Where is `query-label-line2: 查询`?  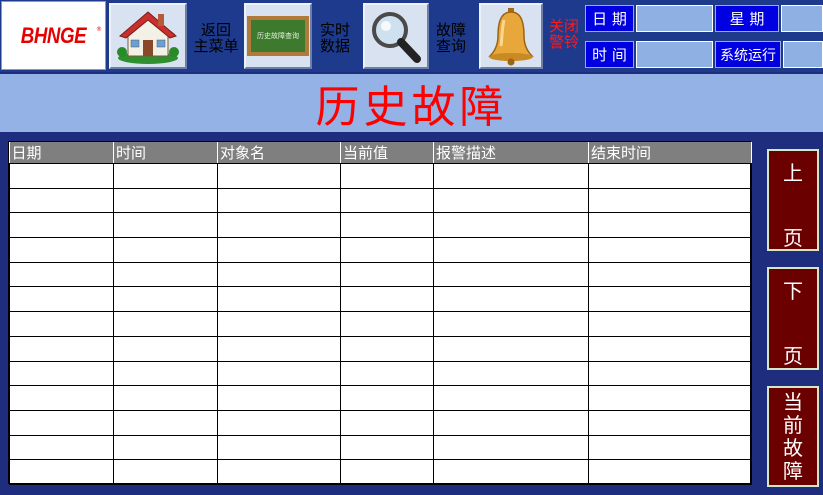
query-label-line2: 查询 is located at coordinates (450, 46).